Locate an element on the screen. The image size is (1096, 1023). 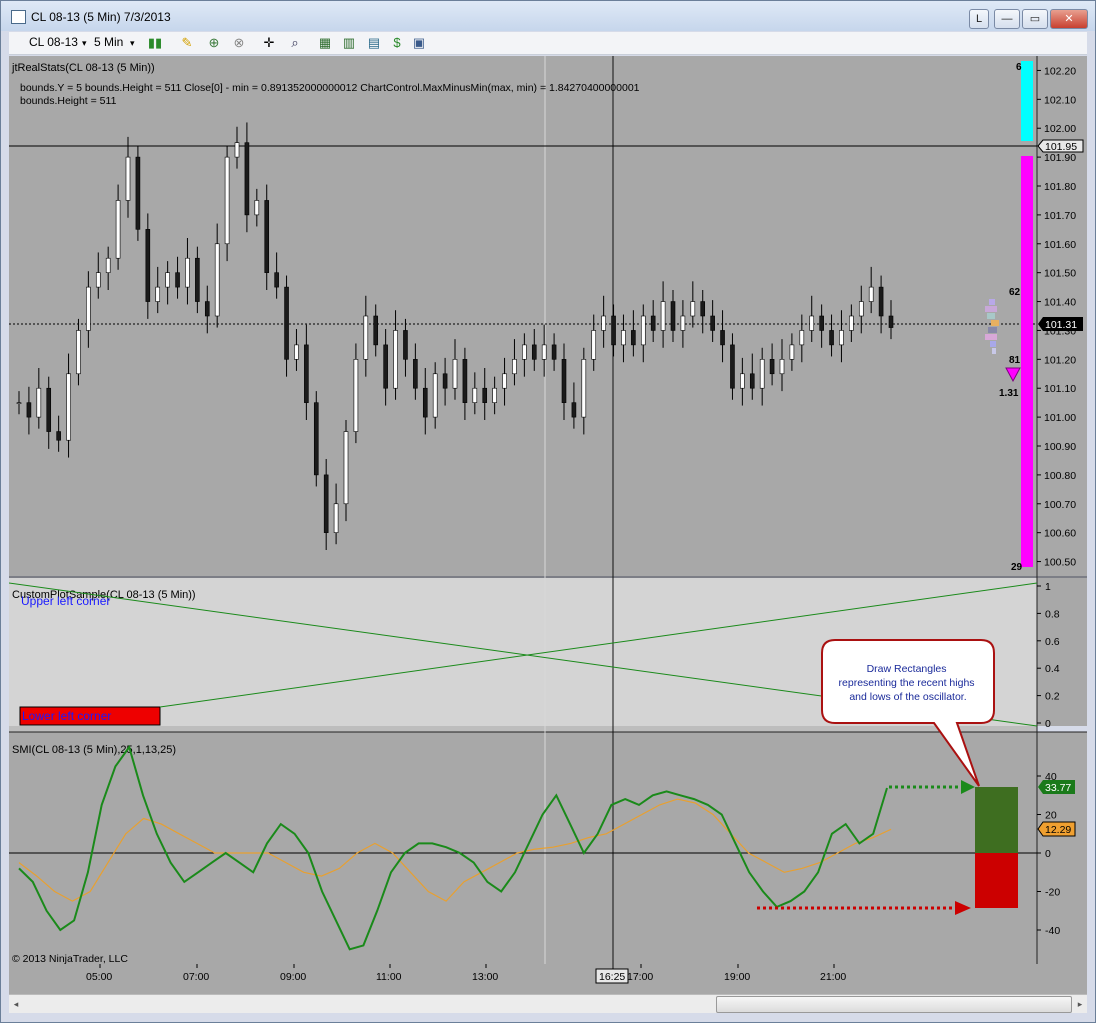
chart-window-icon is located at coordinates (18, 17).